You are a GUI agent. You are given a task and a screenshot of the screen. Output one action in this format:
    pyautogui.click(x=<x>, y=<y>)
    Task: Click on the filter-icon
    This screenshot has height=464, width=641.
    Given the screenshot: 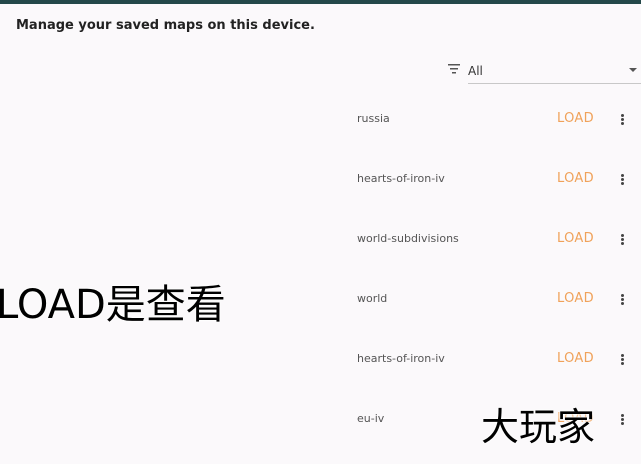 What is the action you would take?
    pyautogui.click(x=454, y=69)
    